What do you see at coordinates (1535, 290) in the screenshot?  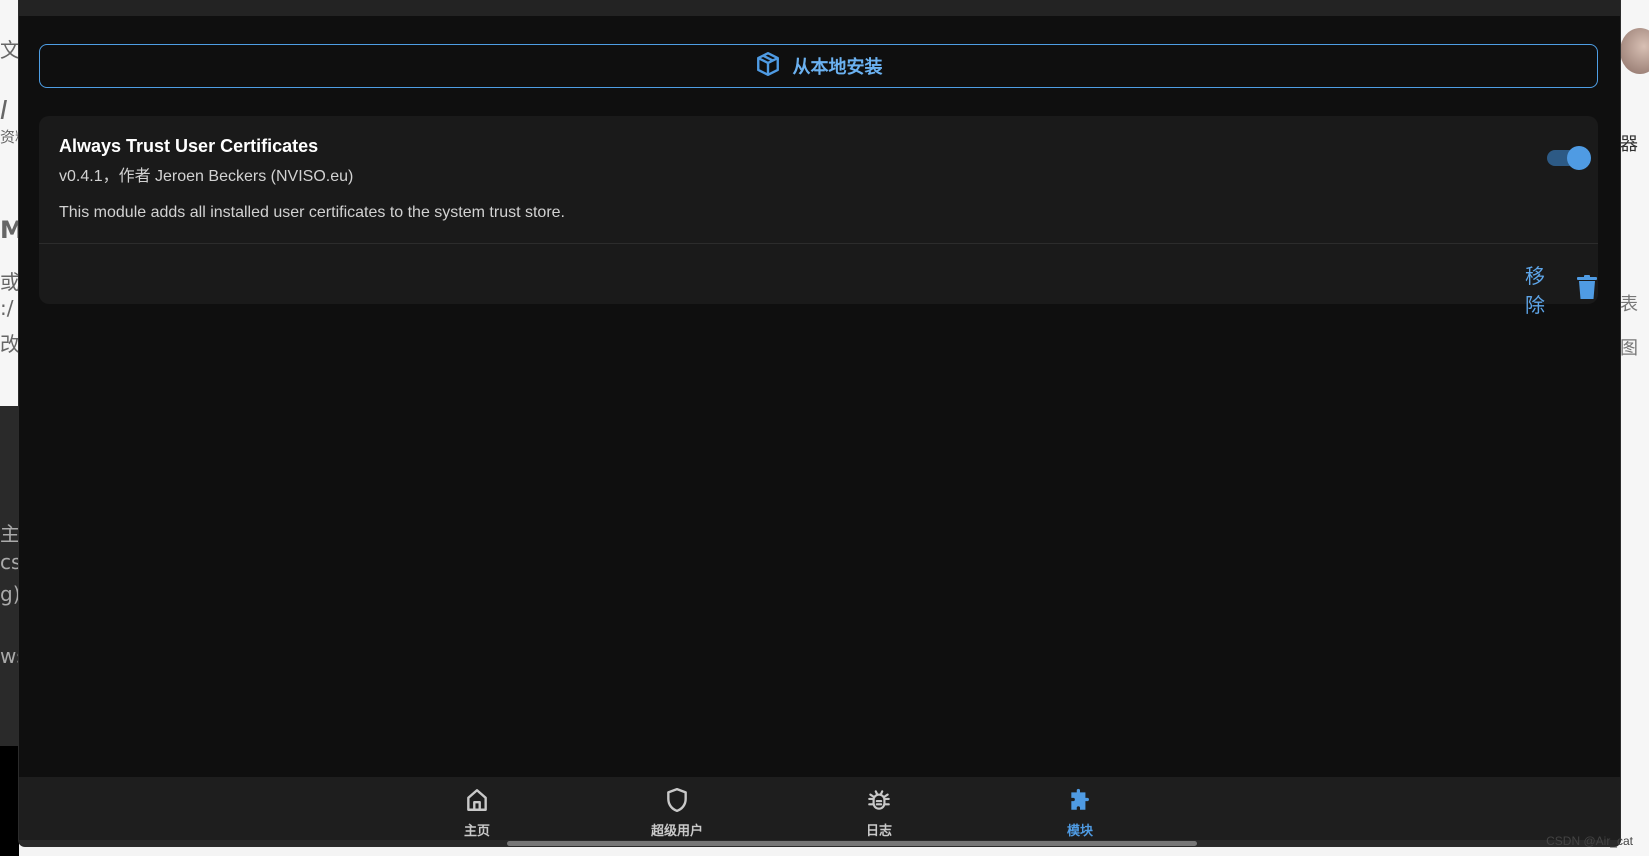 I see `remove-button-label: 移除` at bounding box center [1535, 290].